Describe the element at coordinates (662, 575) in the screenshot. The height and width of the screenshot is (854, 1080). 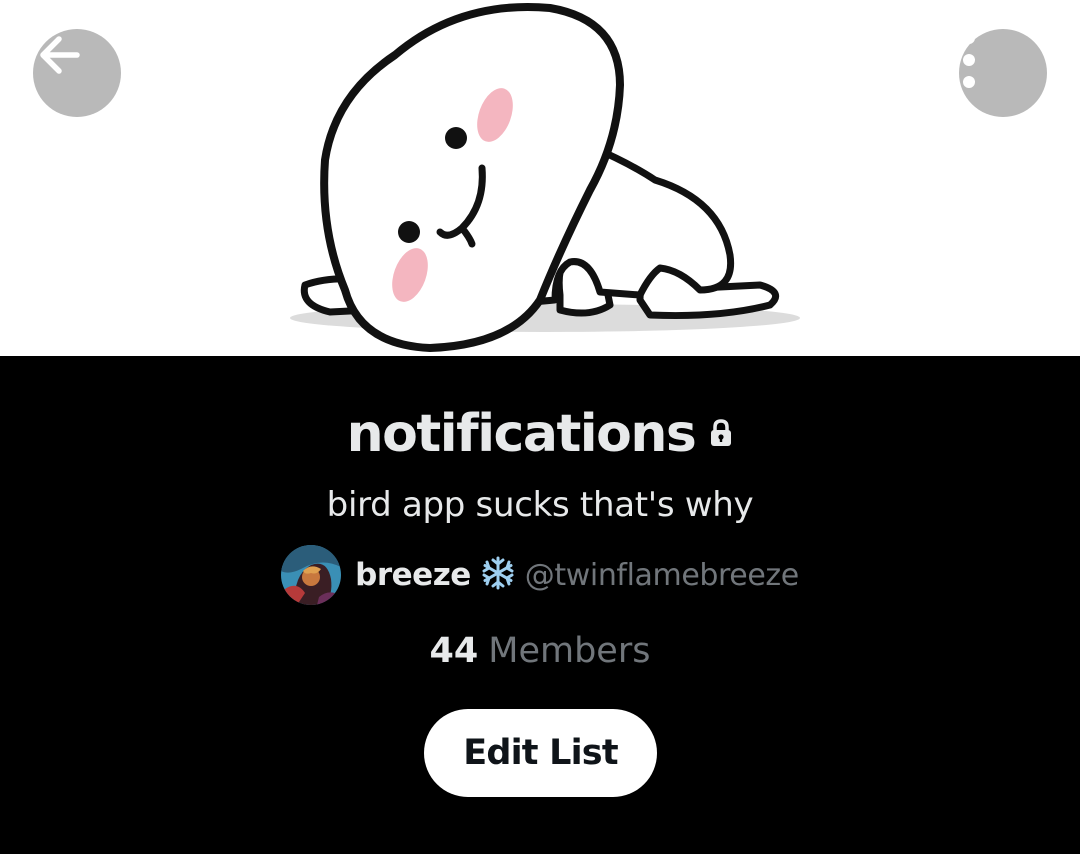
I see `owner-handle: @twinflamebreeze` at that location.